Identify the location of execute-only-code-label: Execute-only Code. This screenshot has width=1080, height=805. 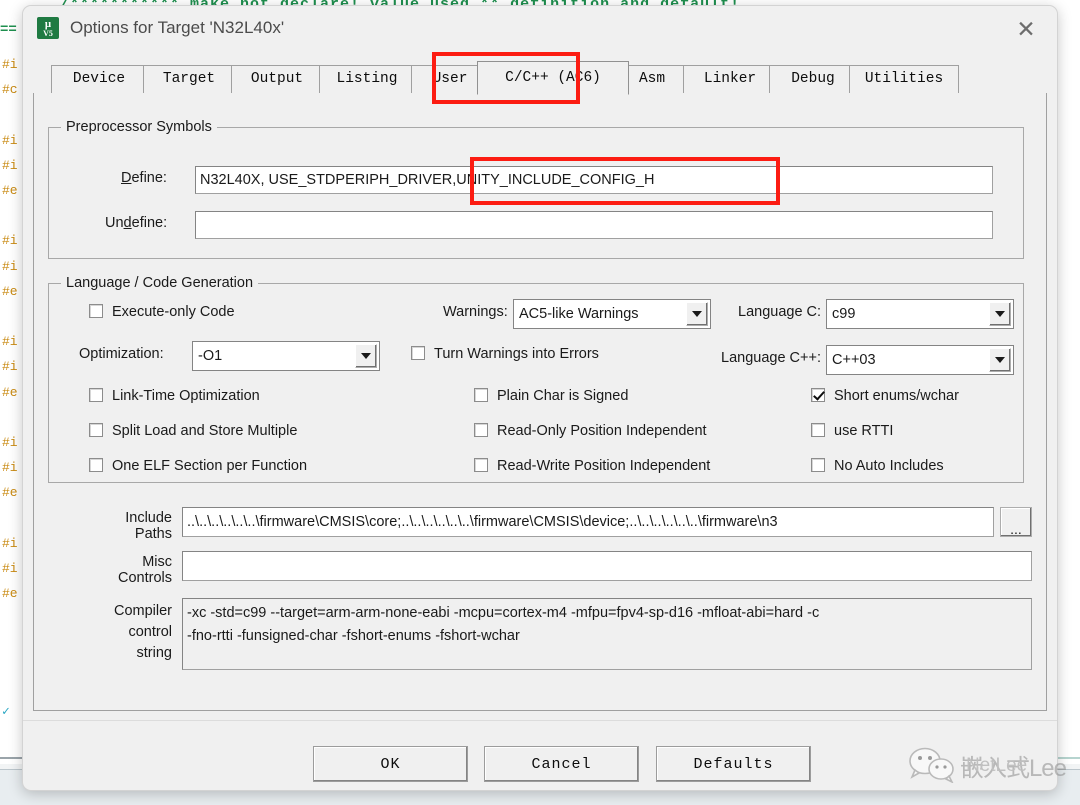
(173, 312).